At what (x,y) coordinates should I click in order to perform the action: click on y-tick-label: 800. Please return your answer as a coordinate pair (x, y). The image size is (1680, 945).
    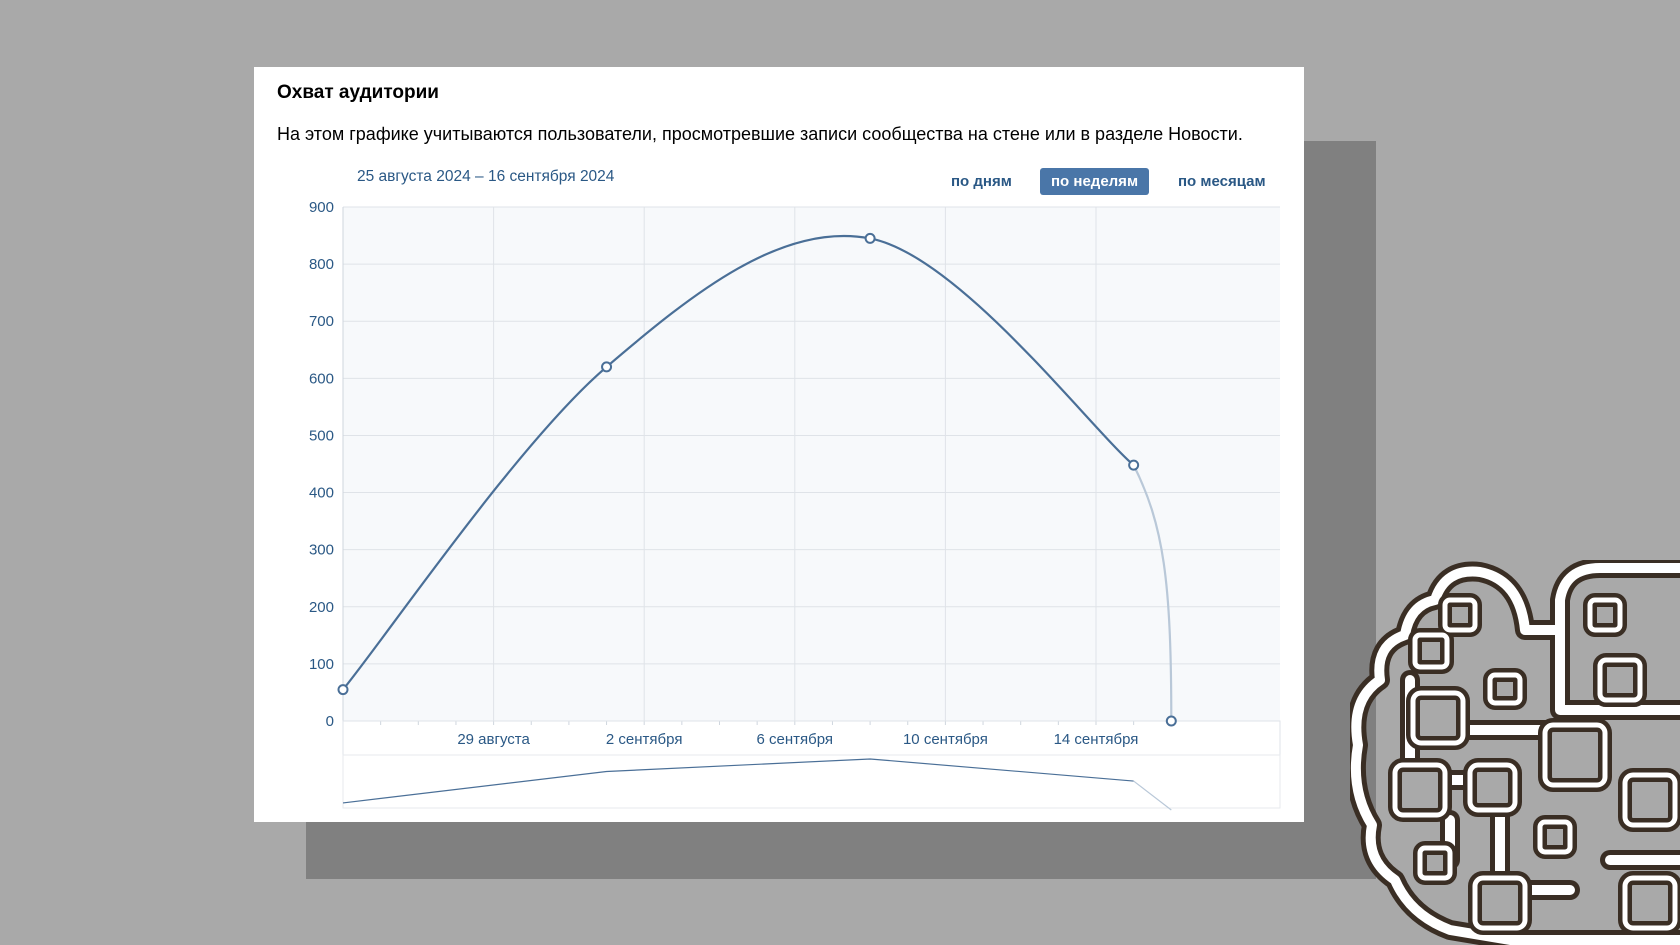
    Looking at the image, I should click on (321, 264).